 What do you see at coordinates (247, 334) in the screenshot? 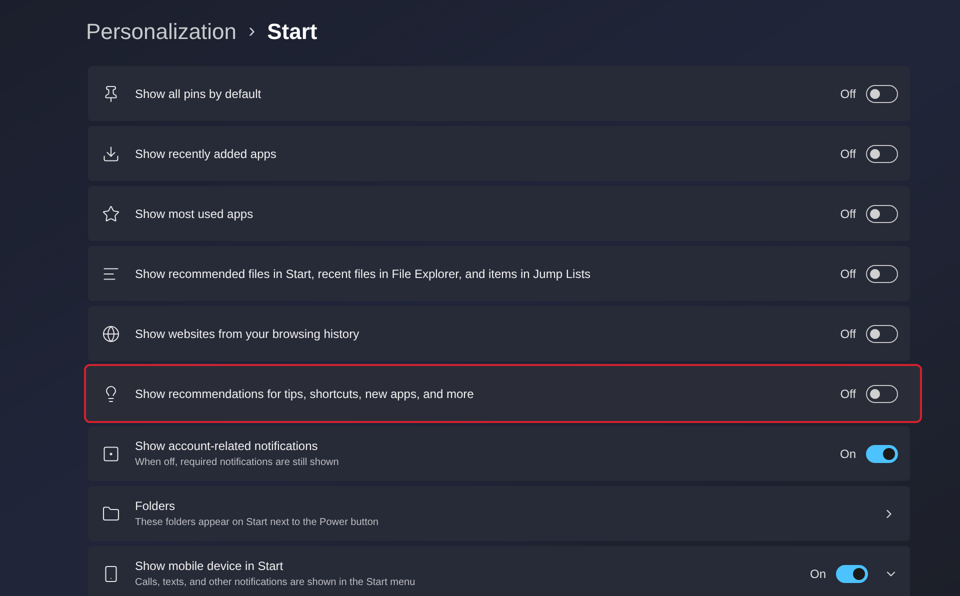
I see `setting-title: Show websites from your browsing history` at bounding box center [247, 334].